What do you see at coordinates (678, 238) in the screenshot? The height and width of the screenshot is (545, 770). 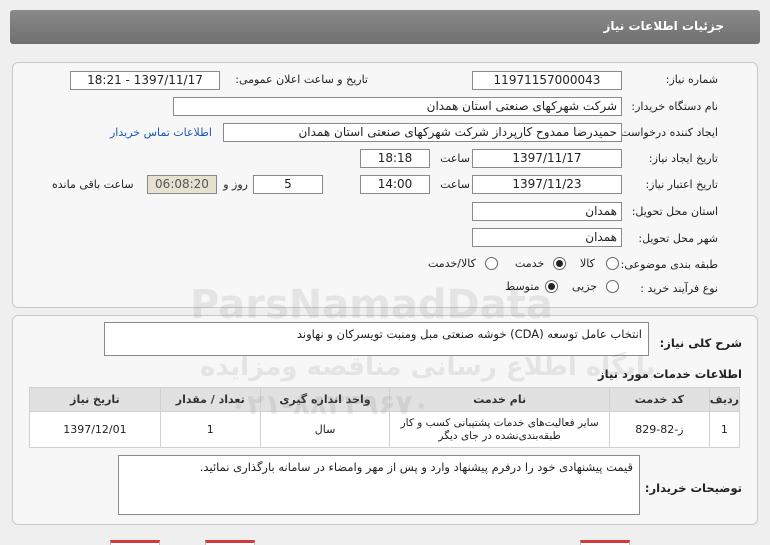 I see `city-label: شهر محل تحویل:` at bounding box center [678, 238].